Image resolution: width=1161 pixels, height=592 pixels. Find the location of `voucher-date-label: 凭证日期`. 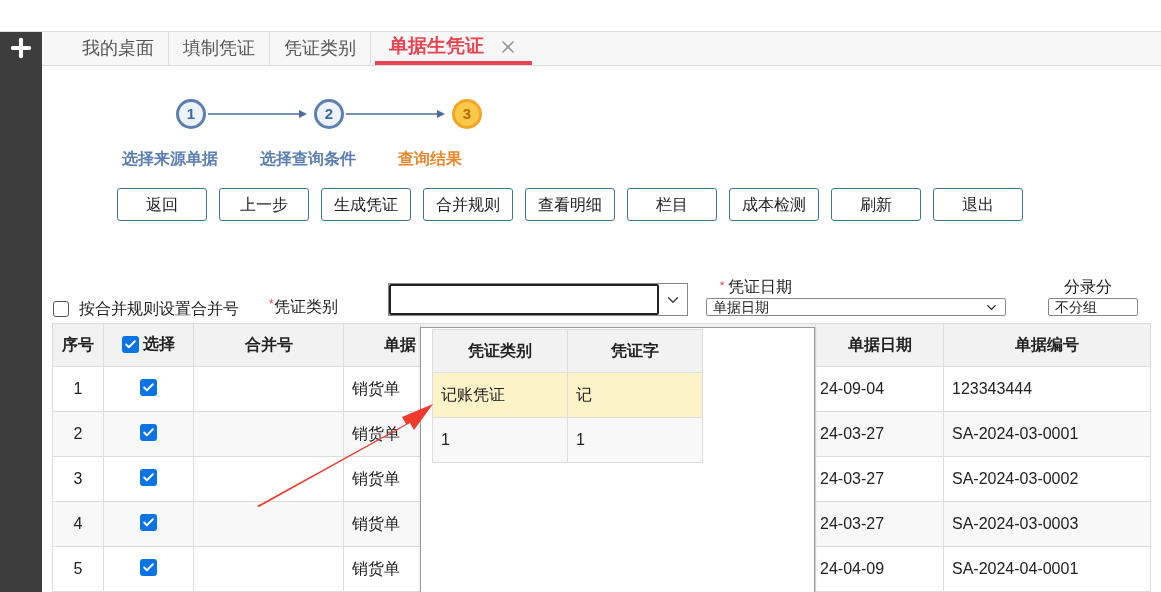

voucher-date-label: 凭证日期 is located at coordinates (760, 287).